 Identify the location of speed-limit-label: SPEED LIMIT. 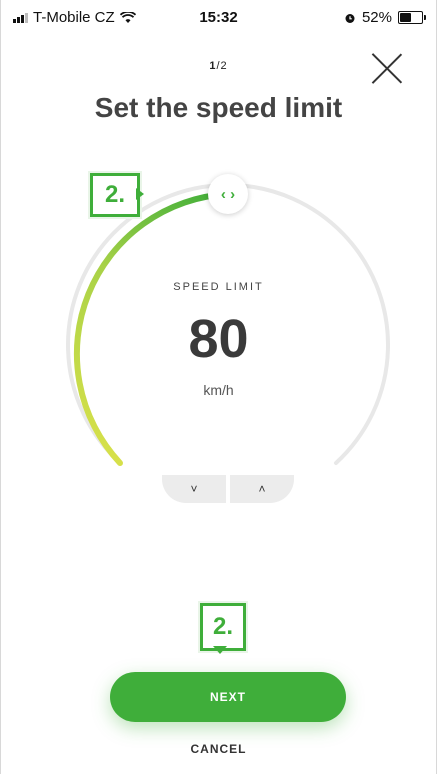
(218, 287).